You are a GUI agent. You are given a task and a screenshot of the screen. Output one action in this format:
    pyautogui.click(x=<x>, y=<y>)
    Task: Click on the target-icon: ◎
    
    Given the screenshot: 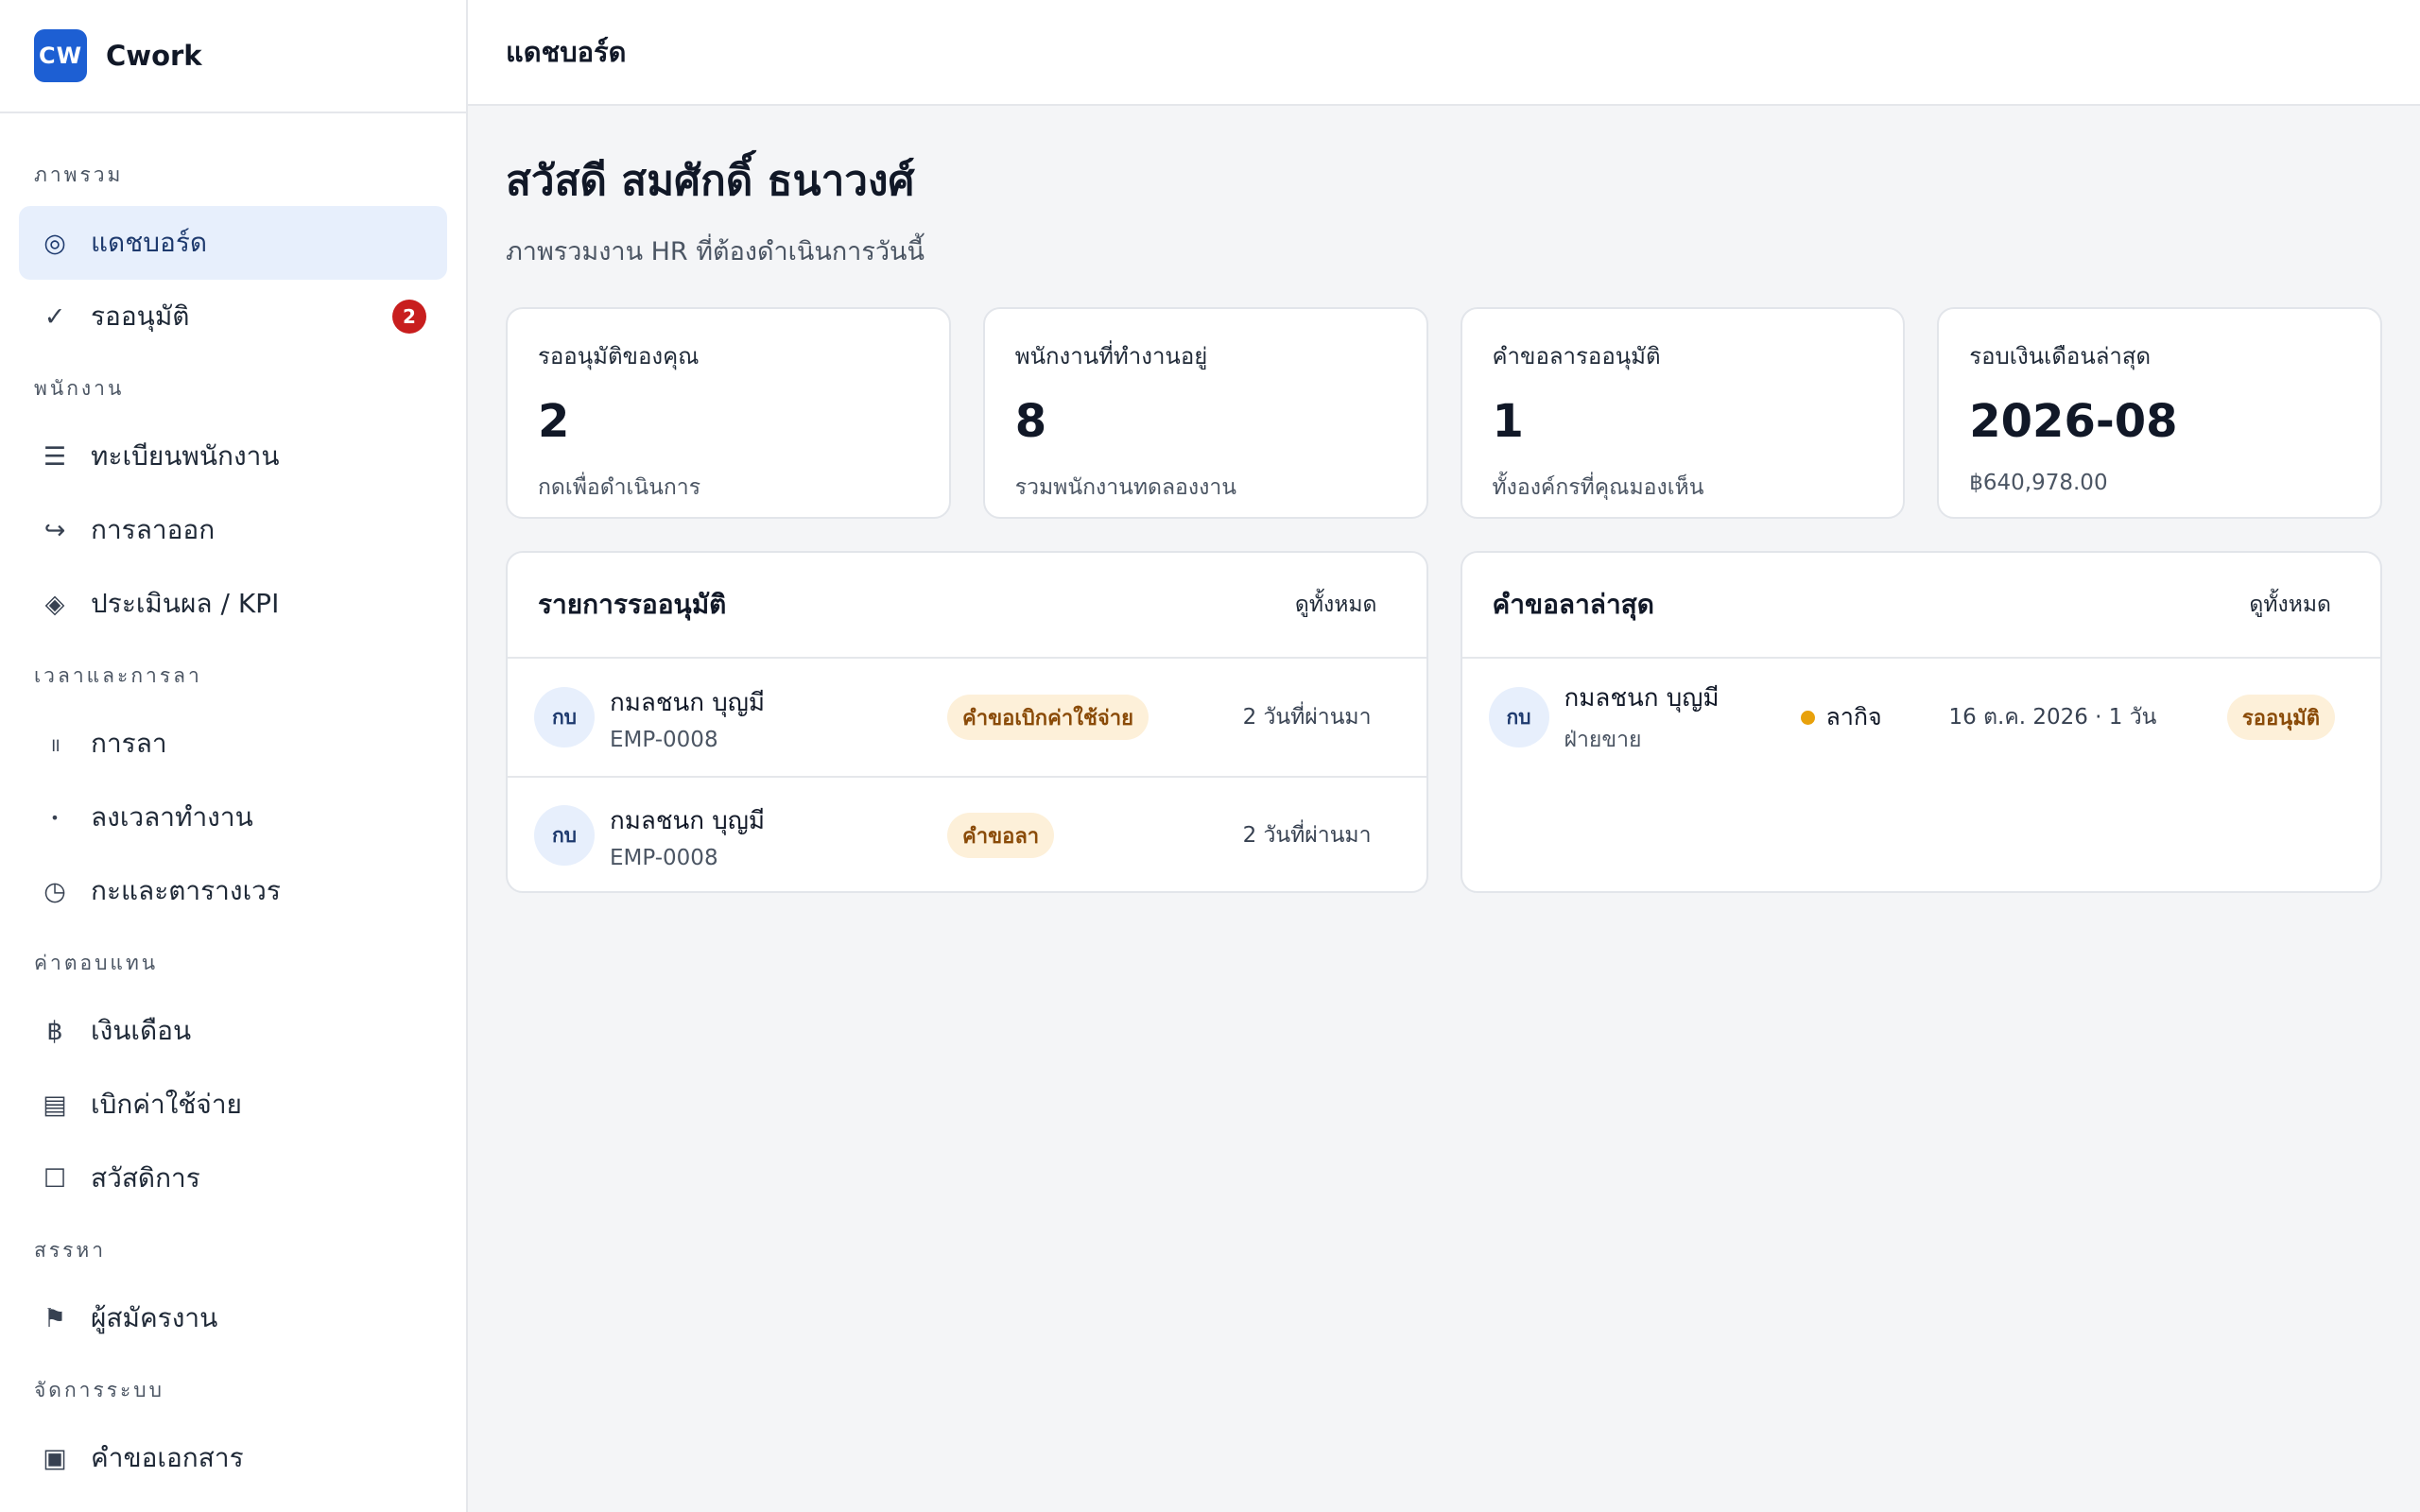 What is the action you would take?
    pyautogui.click(x=54, y=243)
    